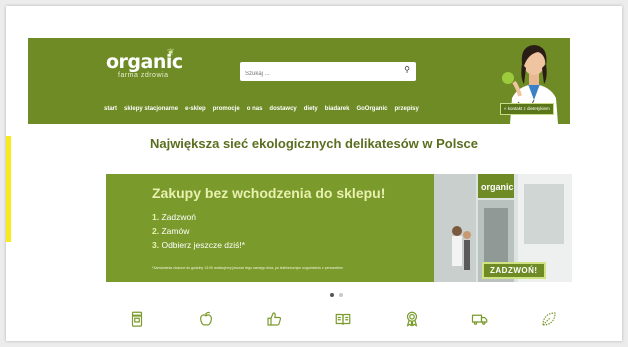 The image size is (628, 347). Describe the element at coordinates (549, 319) in the screenshot. I see `leaf-icon` at that location.